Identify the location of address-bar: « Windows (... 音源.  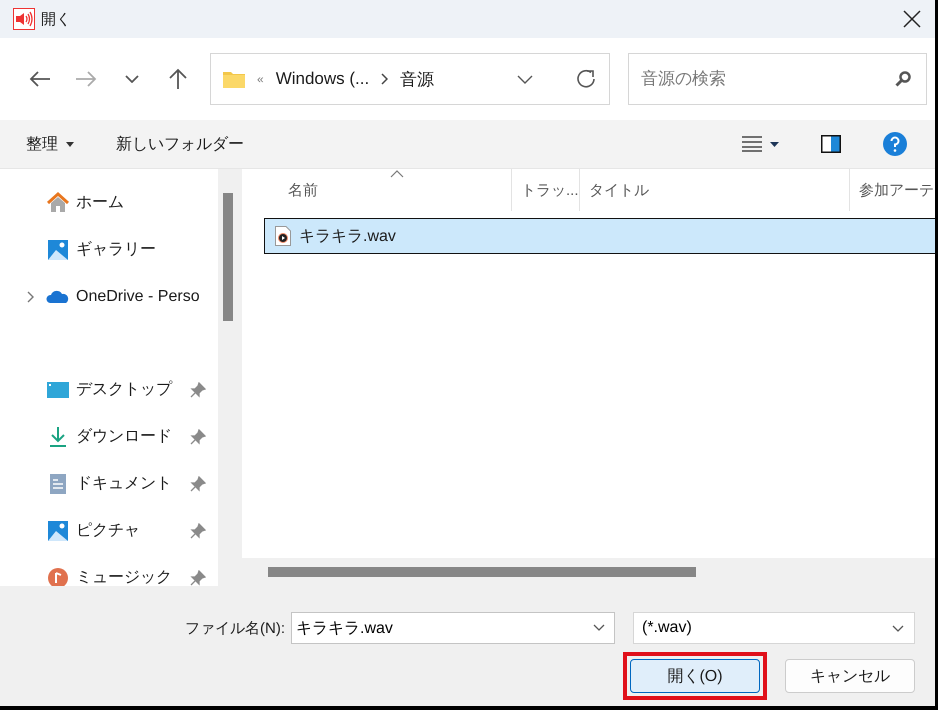
(410, 79).